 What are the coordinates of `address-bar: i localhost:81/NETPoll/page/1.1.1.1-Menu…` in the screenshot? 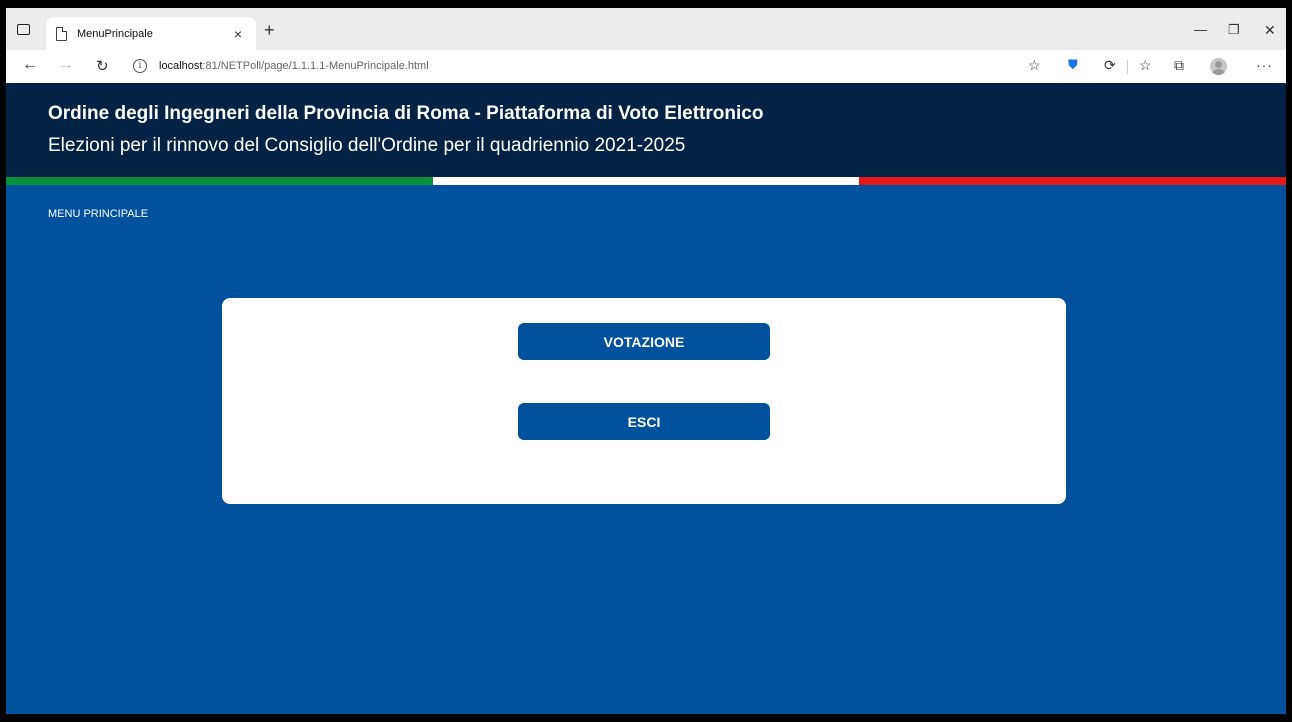 It's located at (579, 66).